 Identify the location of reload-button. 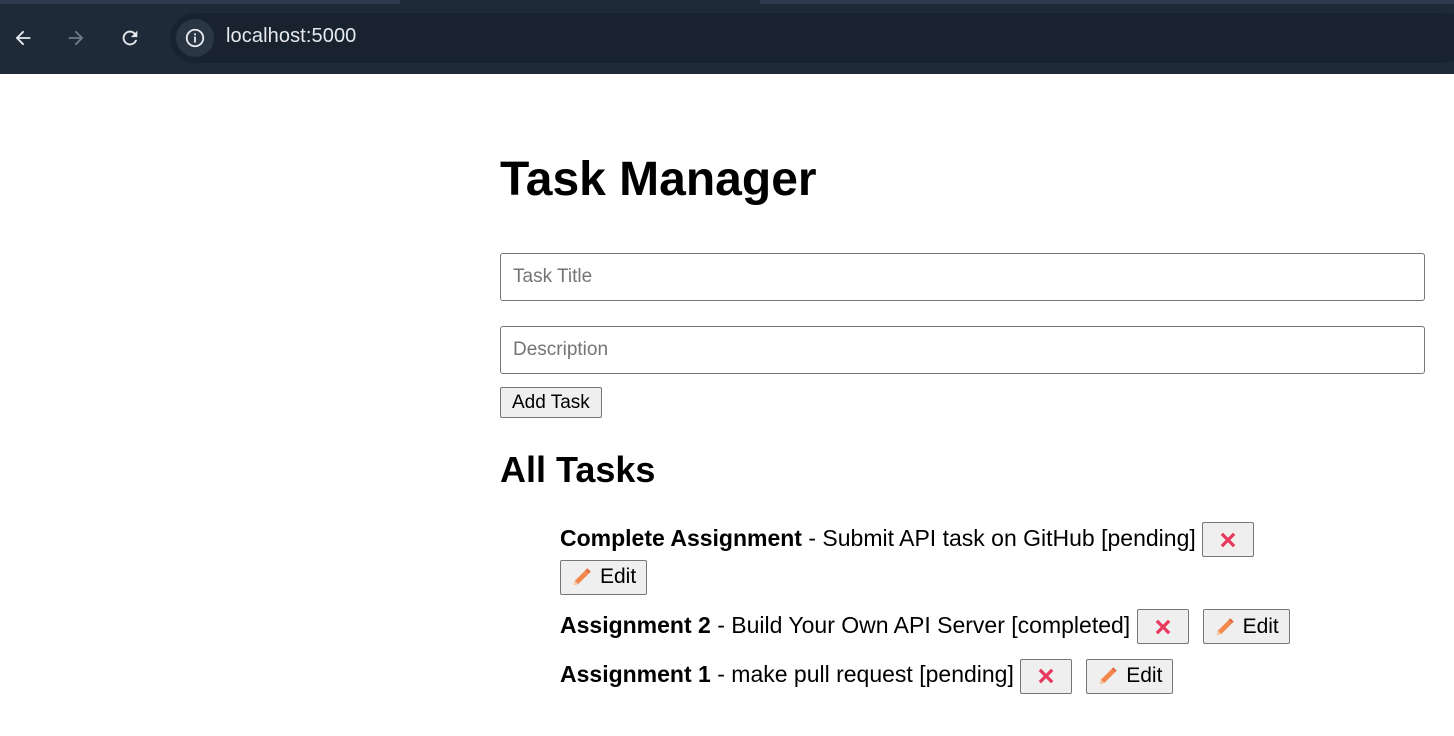
(130, 38).